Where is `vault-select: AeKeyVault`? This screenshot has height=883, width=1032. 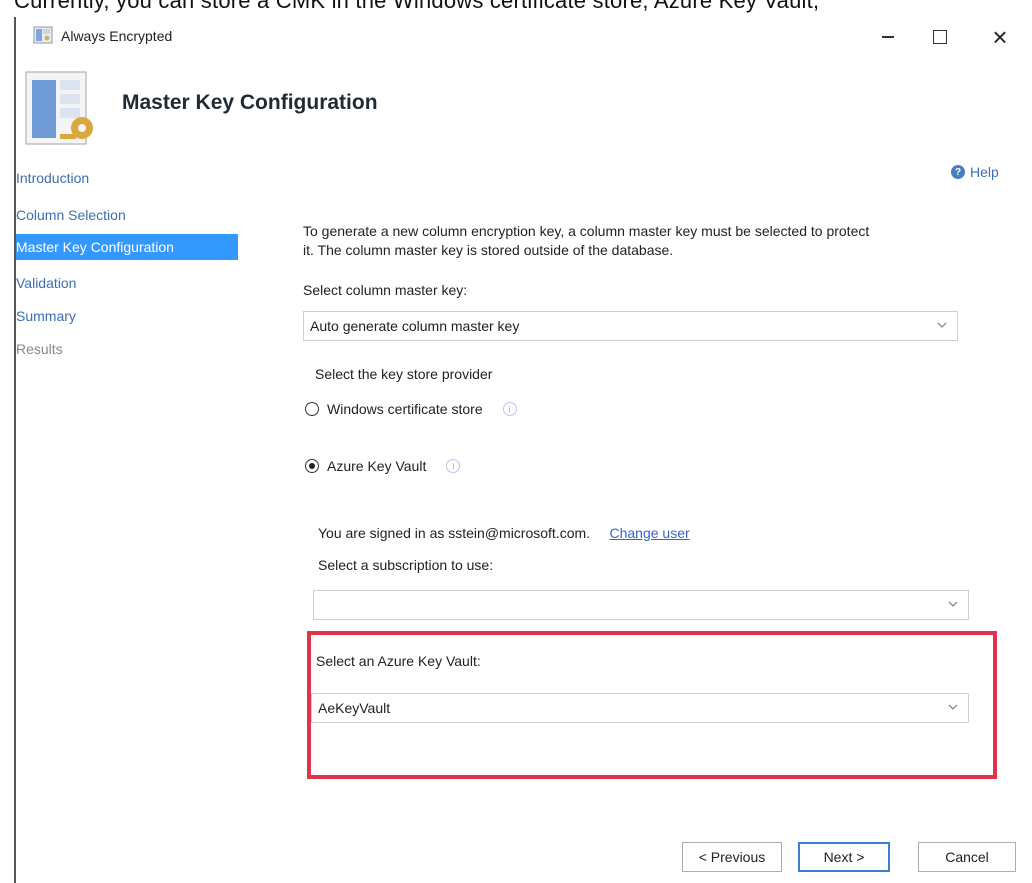 vault-select: AeKeyVault is located at coordinates (640, 708).